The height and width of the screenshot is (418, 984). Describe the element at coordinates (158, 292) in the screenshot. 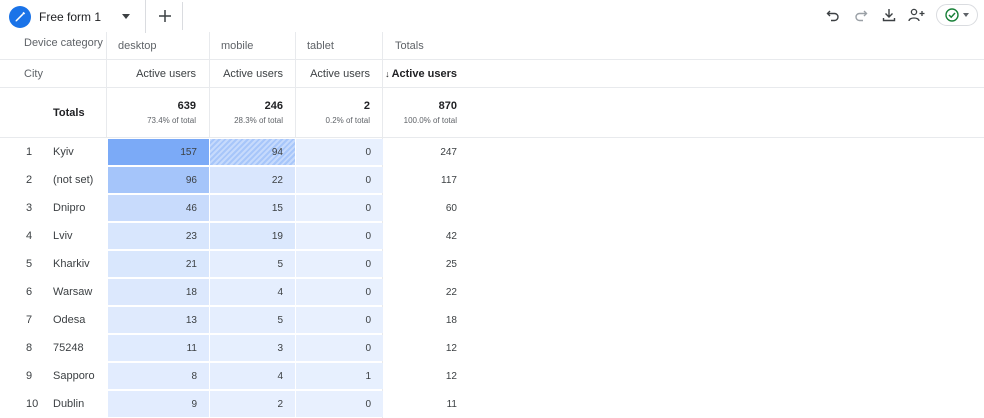

I see `desktop-cell: 18` at that location.